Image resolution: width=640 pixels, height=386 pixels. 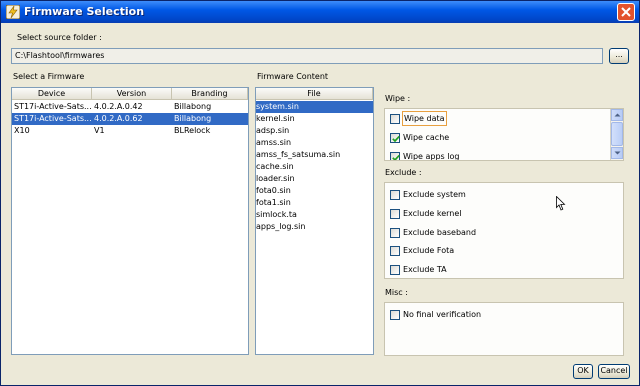 I want to click on title-bar: Firmware Selection, so click(x=320, y=12).